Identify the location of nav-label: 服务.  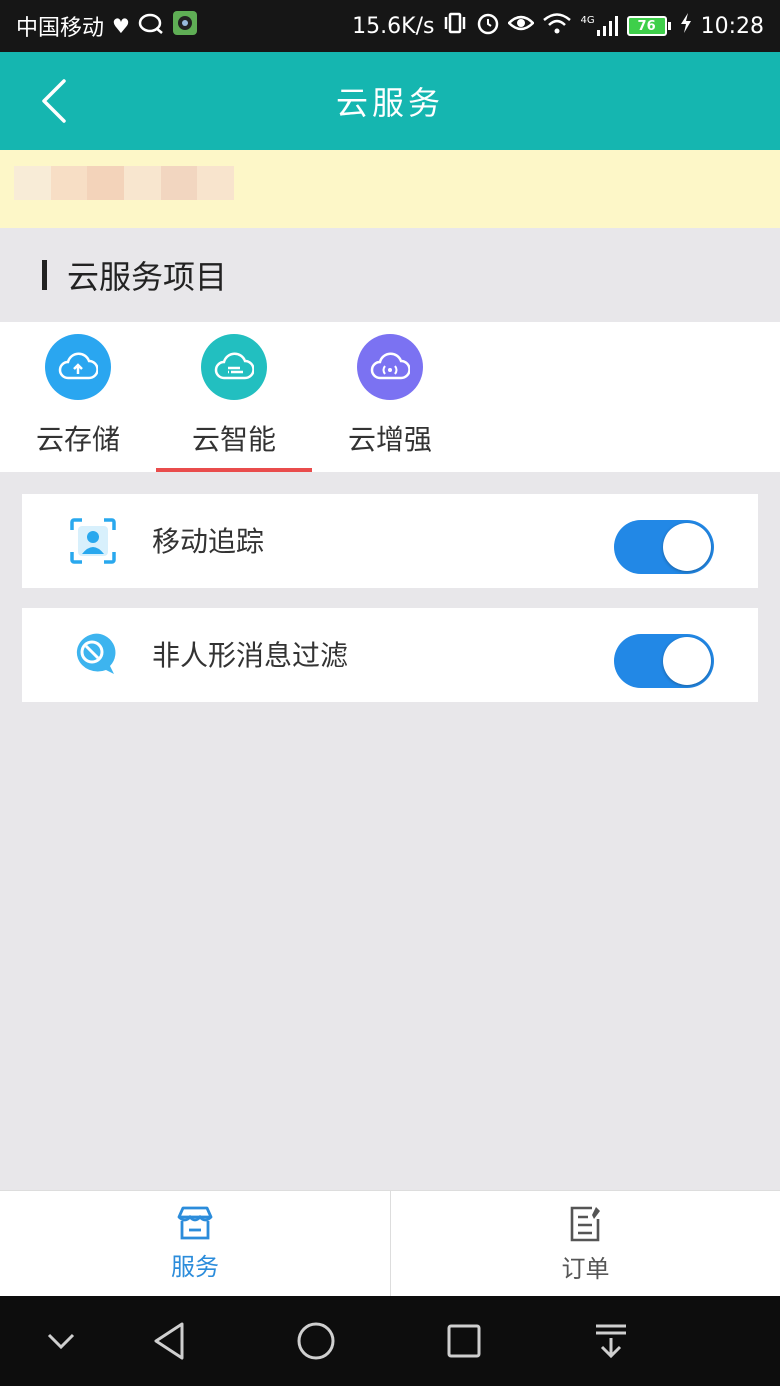
(195, 1267).